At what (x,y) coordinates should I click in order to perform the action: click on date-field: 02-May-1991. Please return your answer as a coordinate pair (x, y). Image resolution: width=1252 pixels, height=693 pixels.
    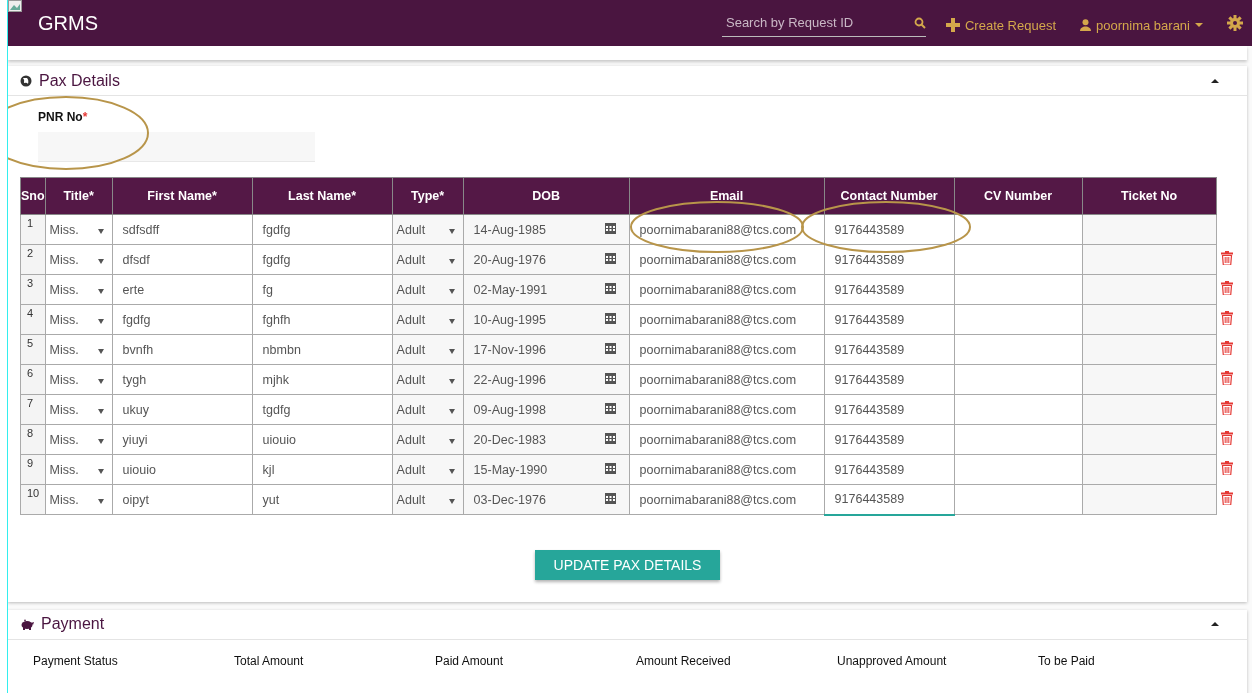
    Looking at the image, I should click on (546, 289).